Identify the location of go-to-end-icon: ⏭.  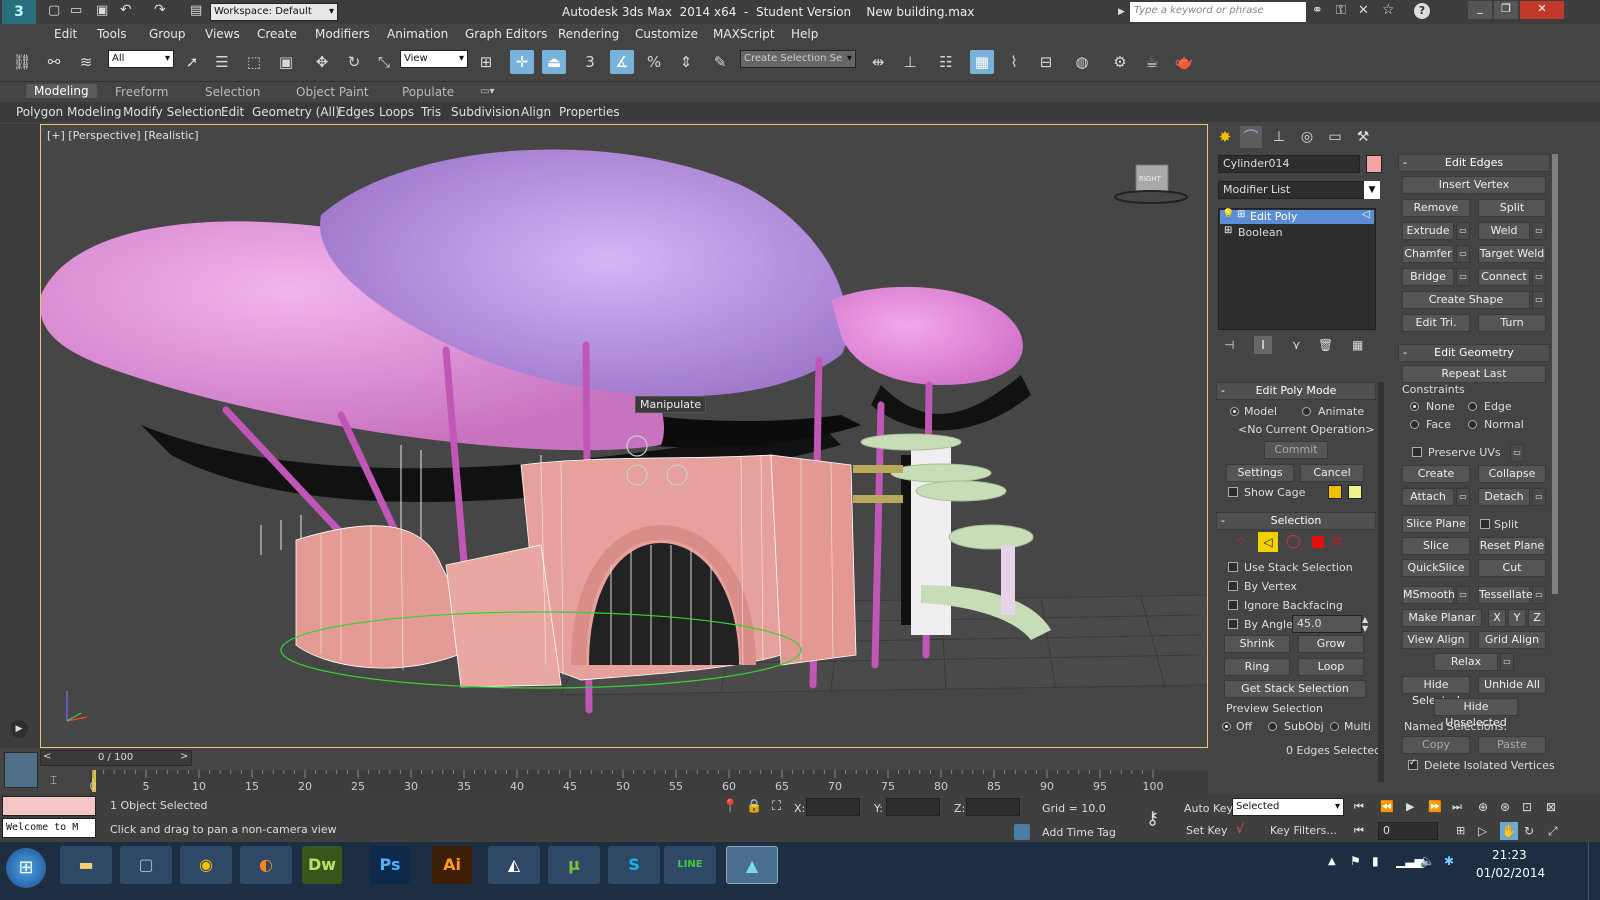
(1457, 807).